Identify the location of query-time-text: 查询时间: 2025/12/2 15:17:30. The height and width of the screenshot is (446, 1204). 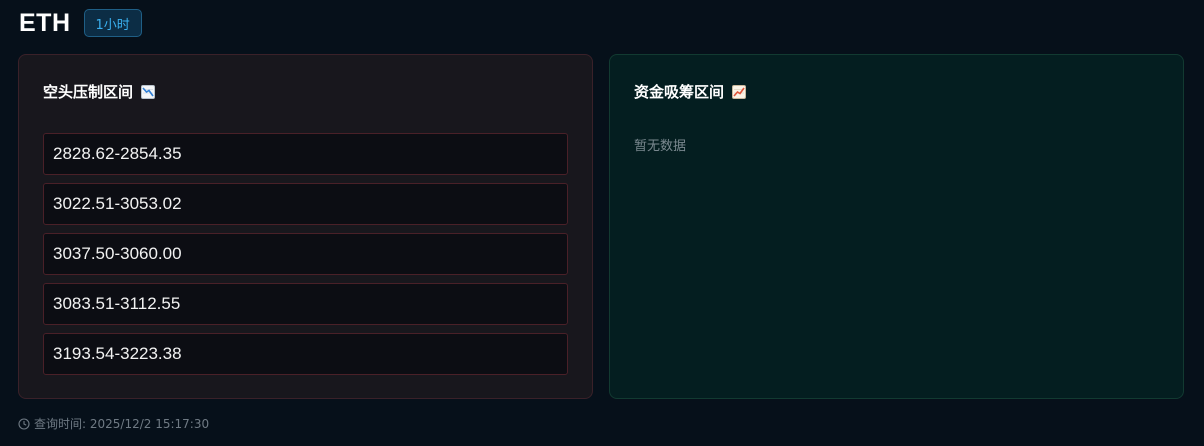
(122, 424).